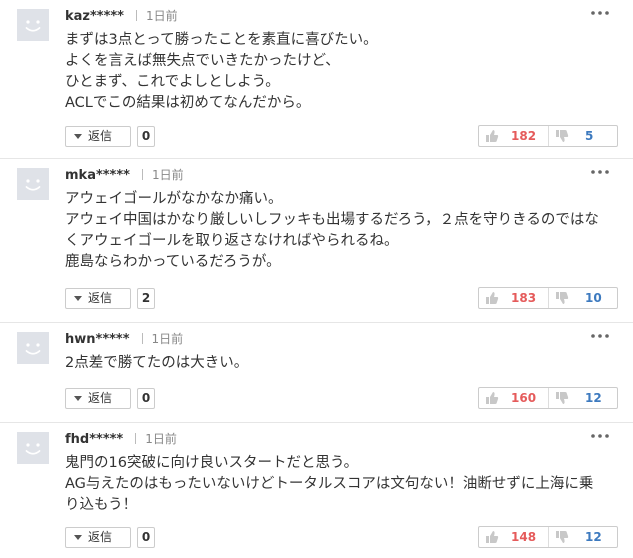 This screenshot has height=558, width=633. Describe the element at coordinates (524, 136) in the screenshot. I see `agree-count: 182` at that location.